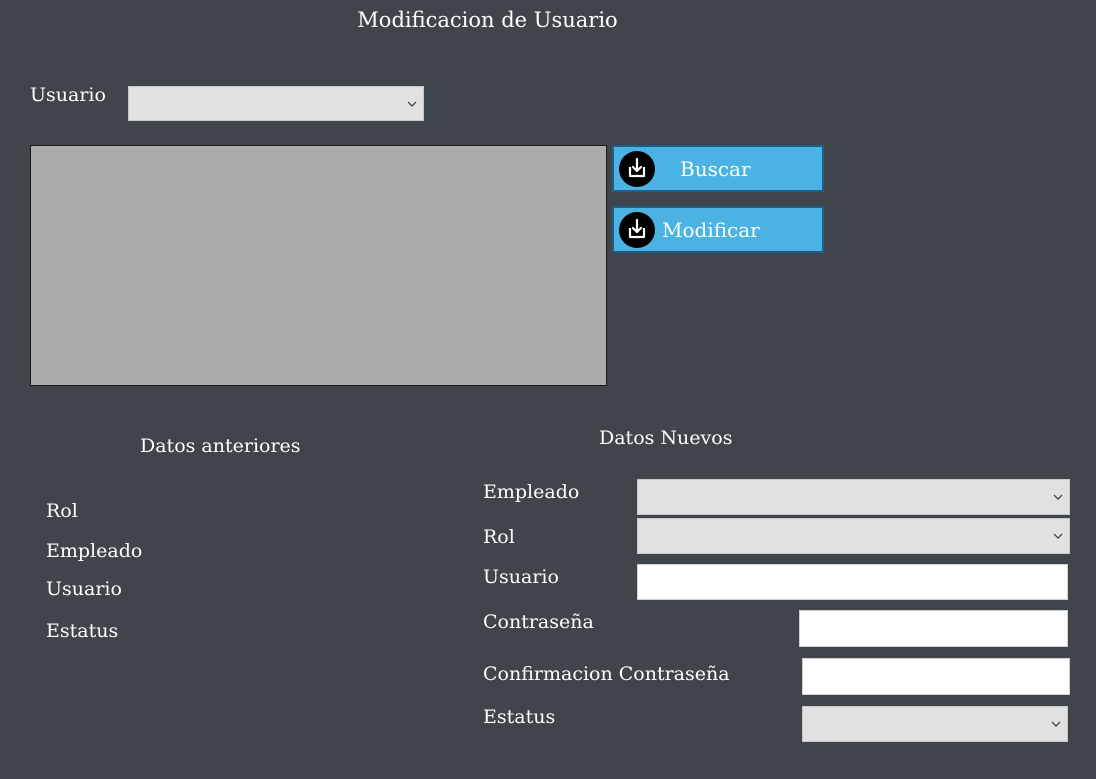 This screenshot has width=1096, height=779. What do you see at coordinates (936, 676) in the screenshot?
I see `new-confirmacion-input` at bounding box center [936, 676].